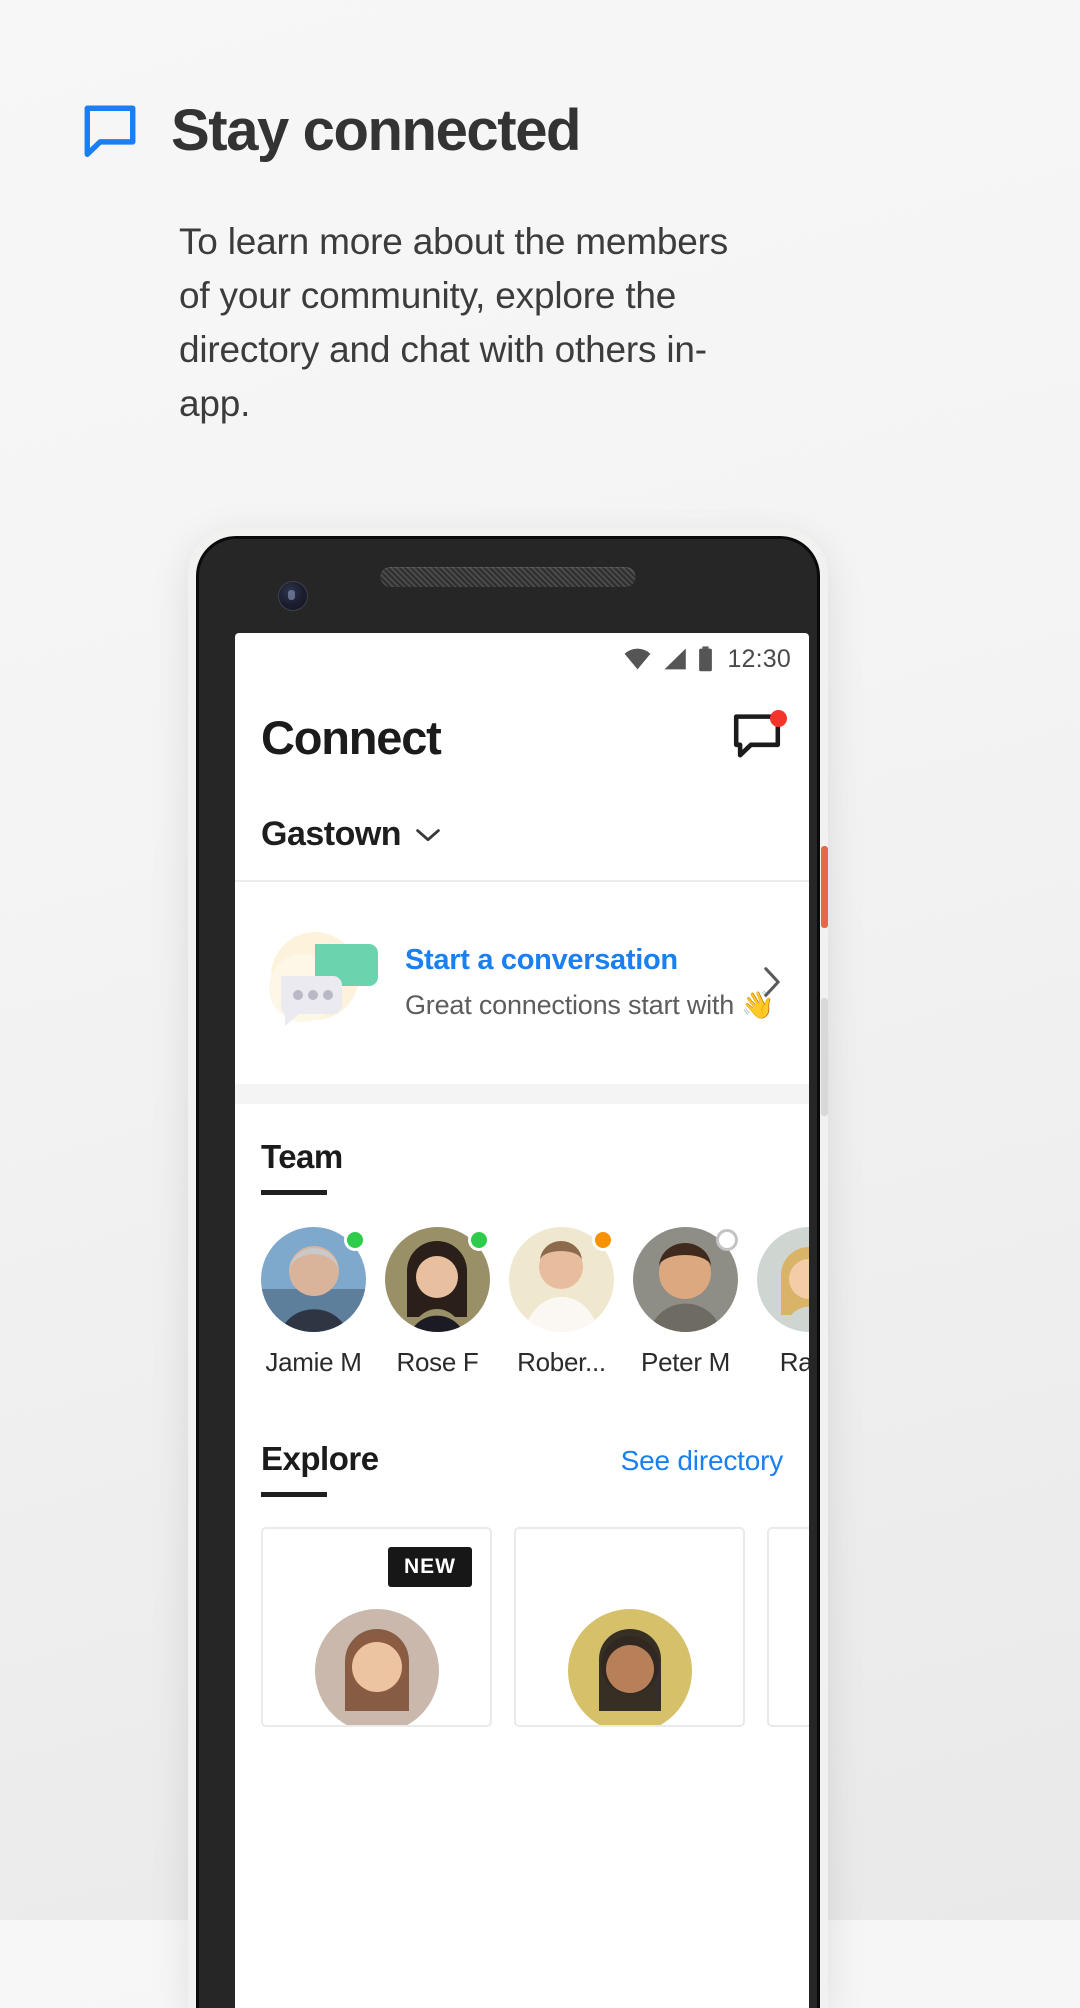 This screenshot has height=2008, width=1080. I want to click on list-item: Peter M, so click(685, 1302).